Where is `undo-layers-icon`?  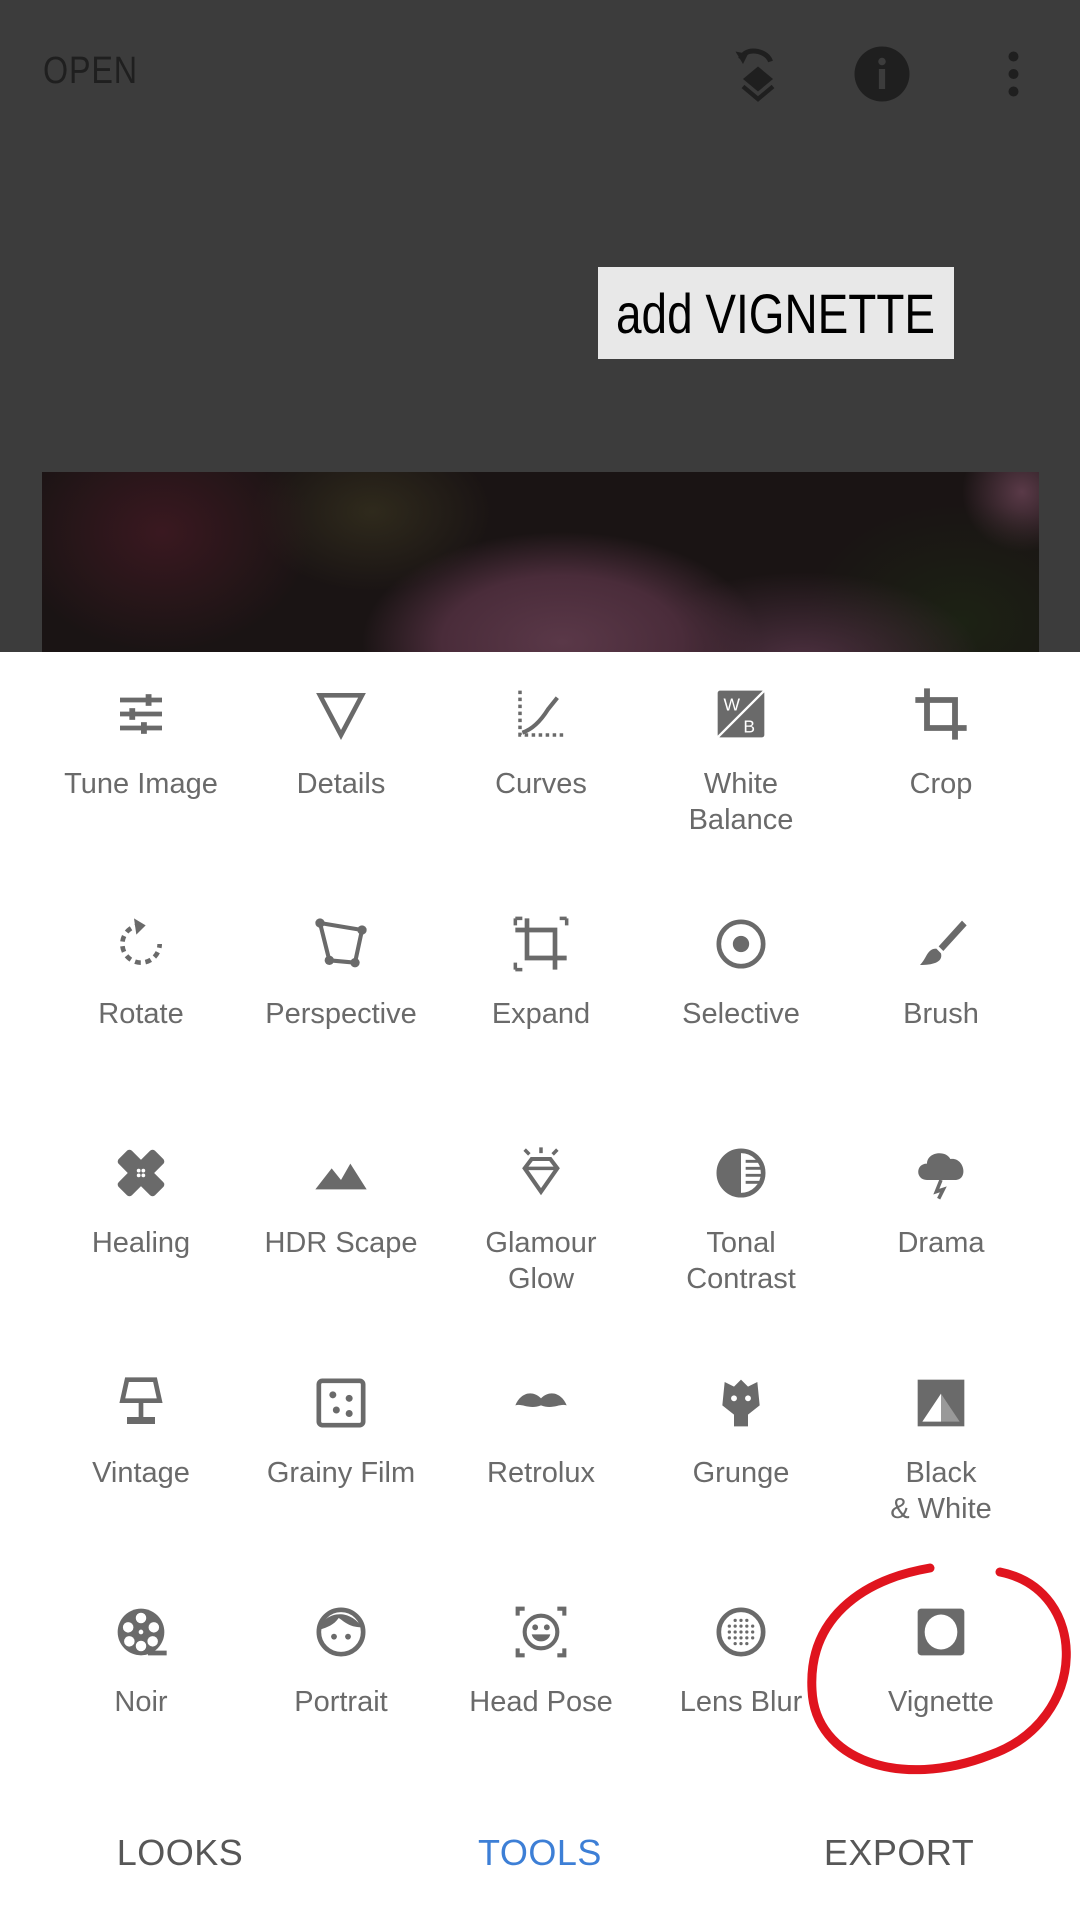 undo-layers-icon is located at coordinates (758, 74).